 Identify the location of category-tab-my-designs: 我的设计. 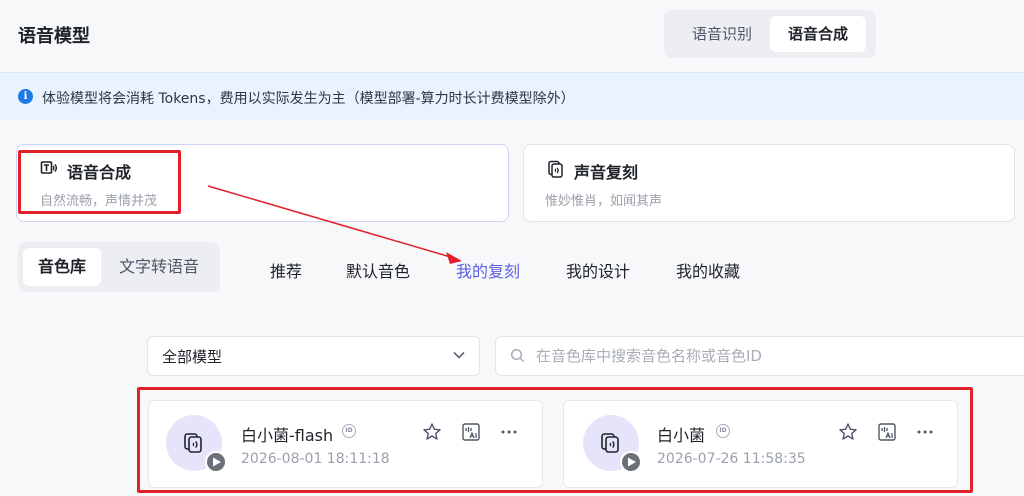
(598, 270).